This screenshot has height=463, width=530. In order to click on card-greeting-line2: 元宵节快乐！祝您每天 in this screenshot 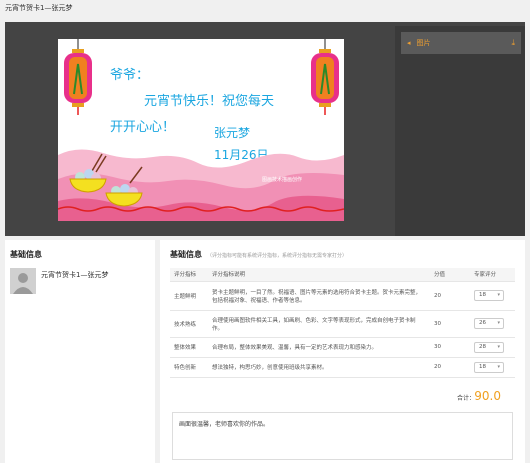, I will do `click(209, 101)`.